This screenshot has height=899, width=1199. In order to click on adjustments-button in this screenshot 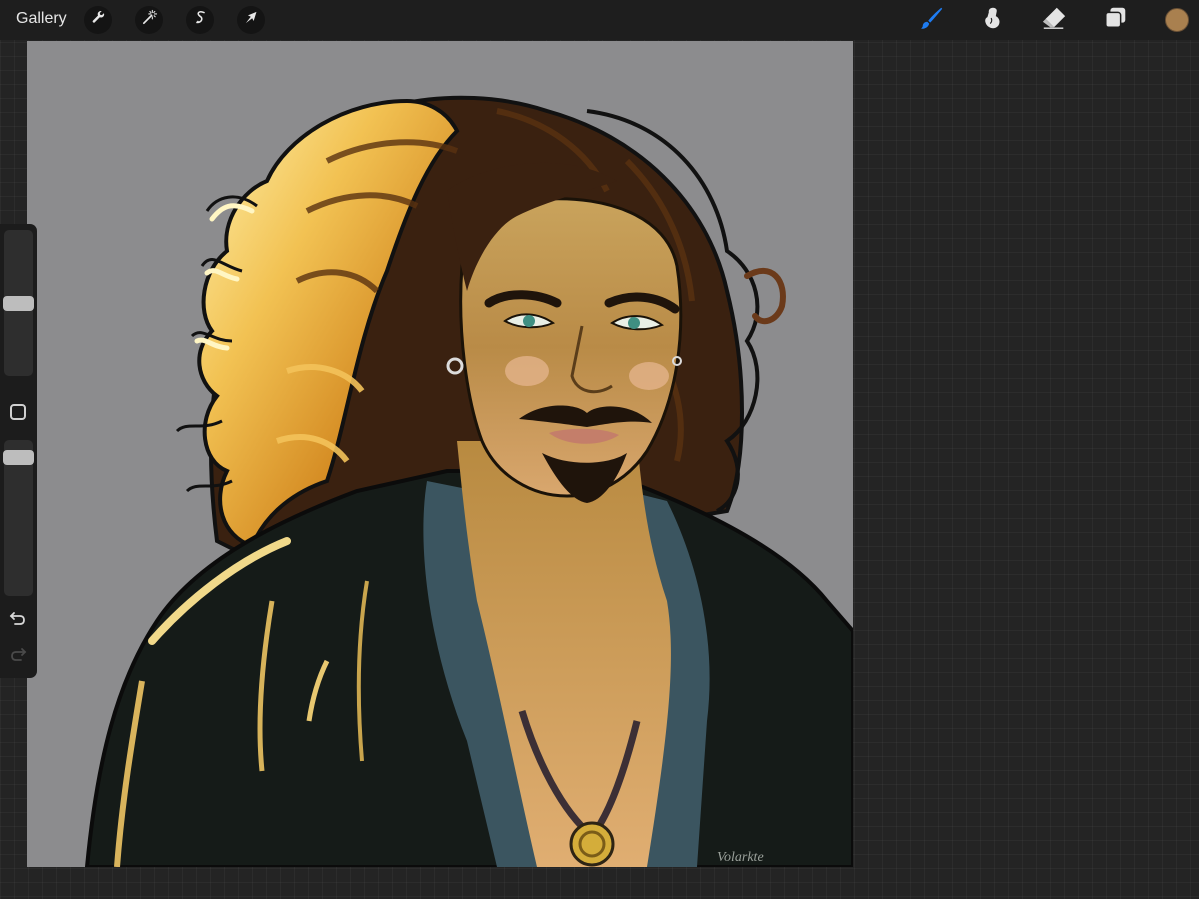, I will do `click(149, 20)`.